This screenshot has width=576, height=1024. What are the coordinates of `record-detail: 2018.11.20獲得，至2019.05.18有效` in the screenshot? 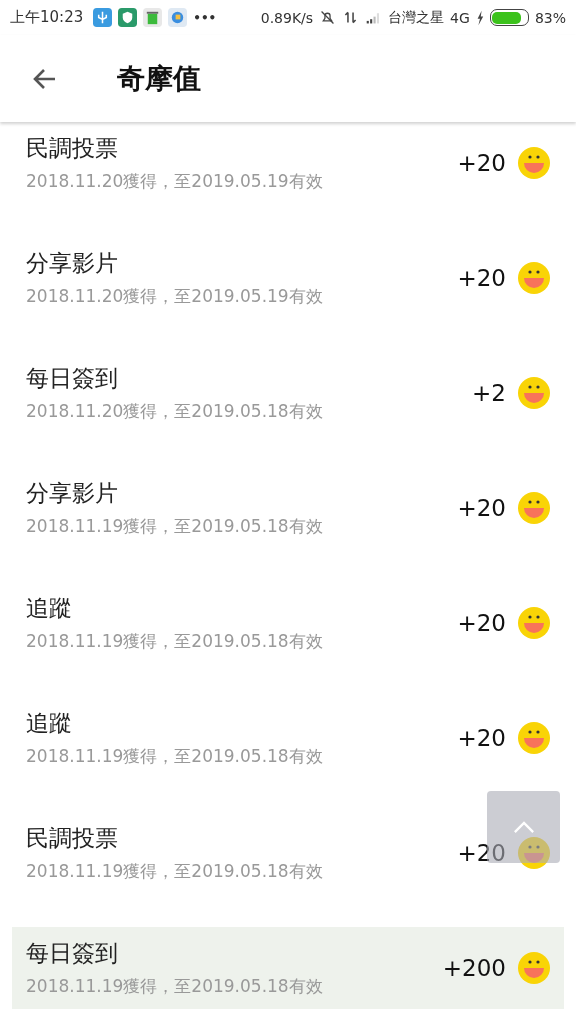 It's located at (175, 411).